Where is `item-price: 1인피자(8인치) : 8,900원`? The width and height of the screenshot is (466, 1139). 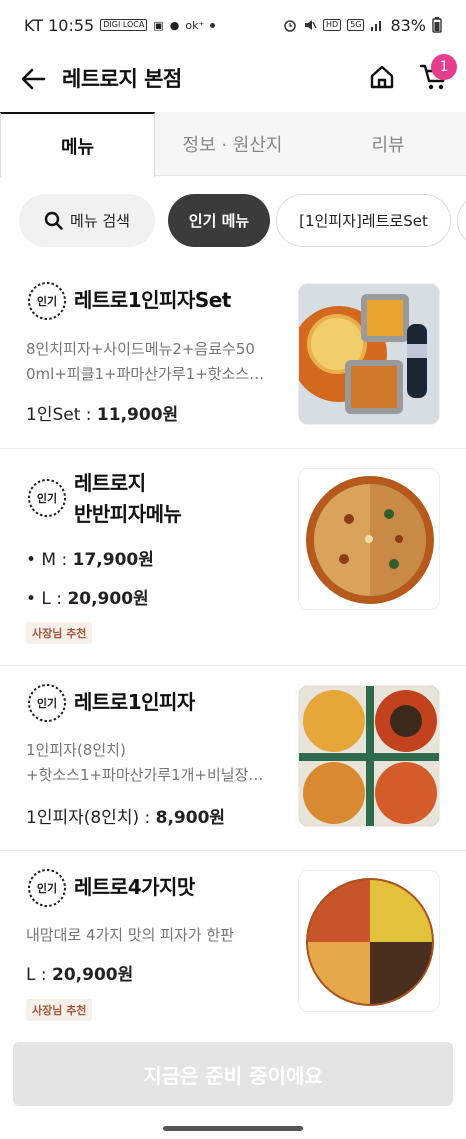 item-price: 1인피자(8인치) : 8,900원 is located at coordinates (126, 818).